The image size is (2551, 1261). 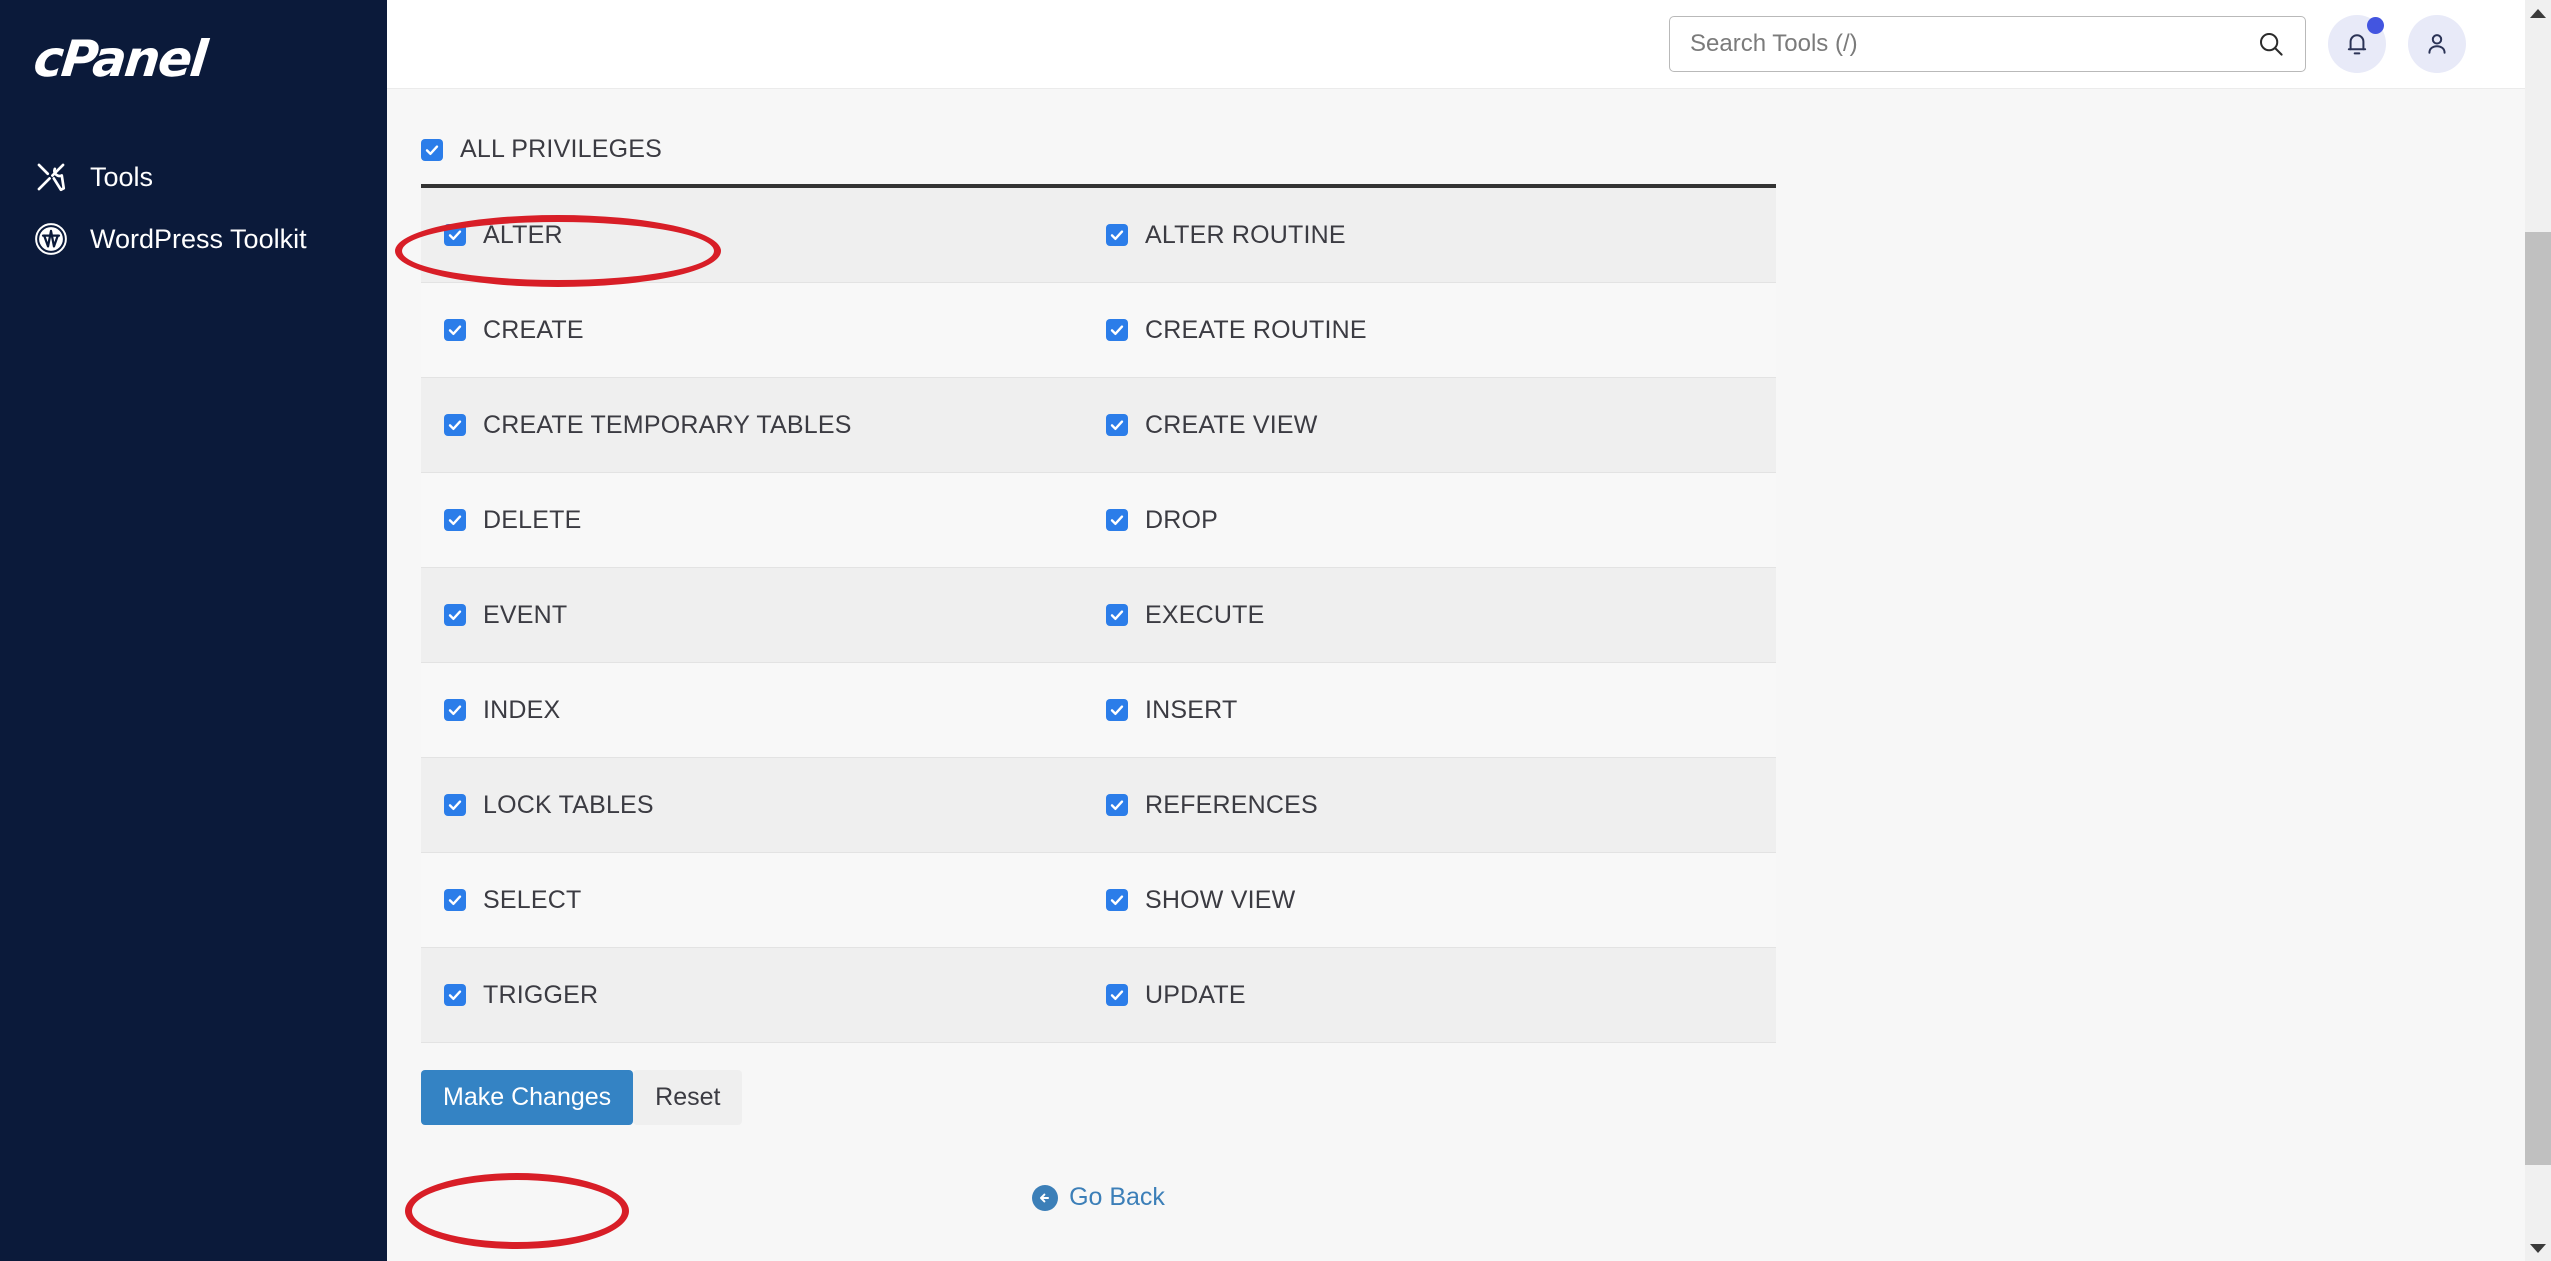 I want to click on table-row: EVENT EXECUTE, so click(x=1098, y=615).